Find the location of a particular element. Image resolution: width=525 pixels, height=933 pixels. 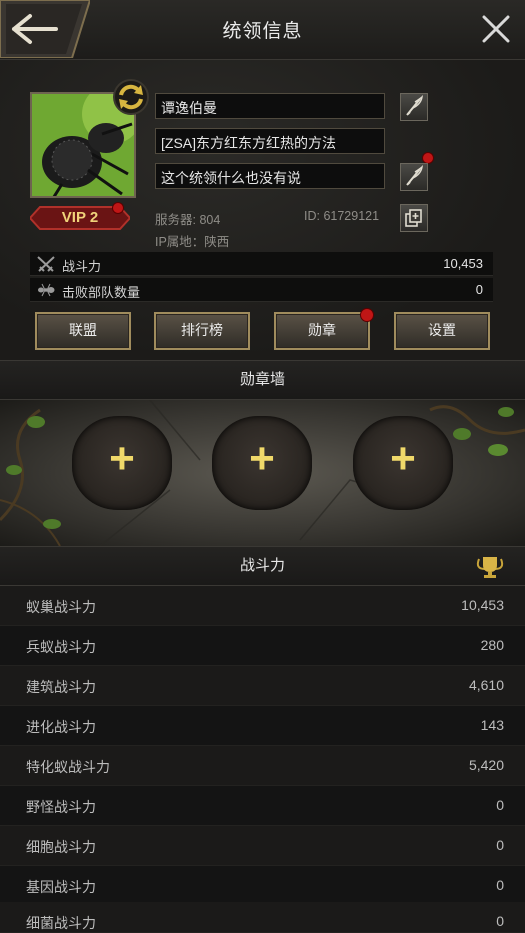

medal-slot-3: + is located at coordinates (403, 463).